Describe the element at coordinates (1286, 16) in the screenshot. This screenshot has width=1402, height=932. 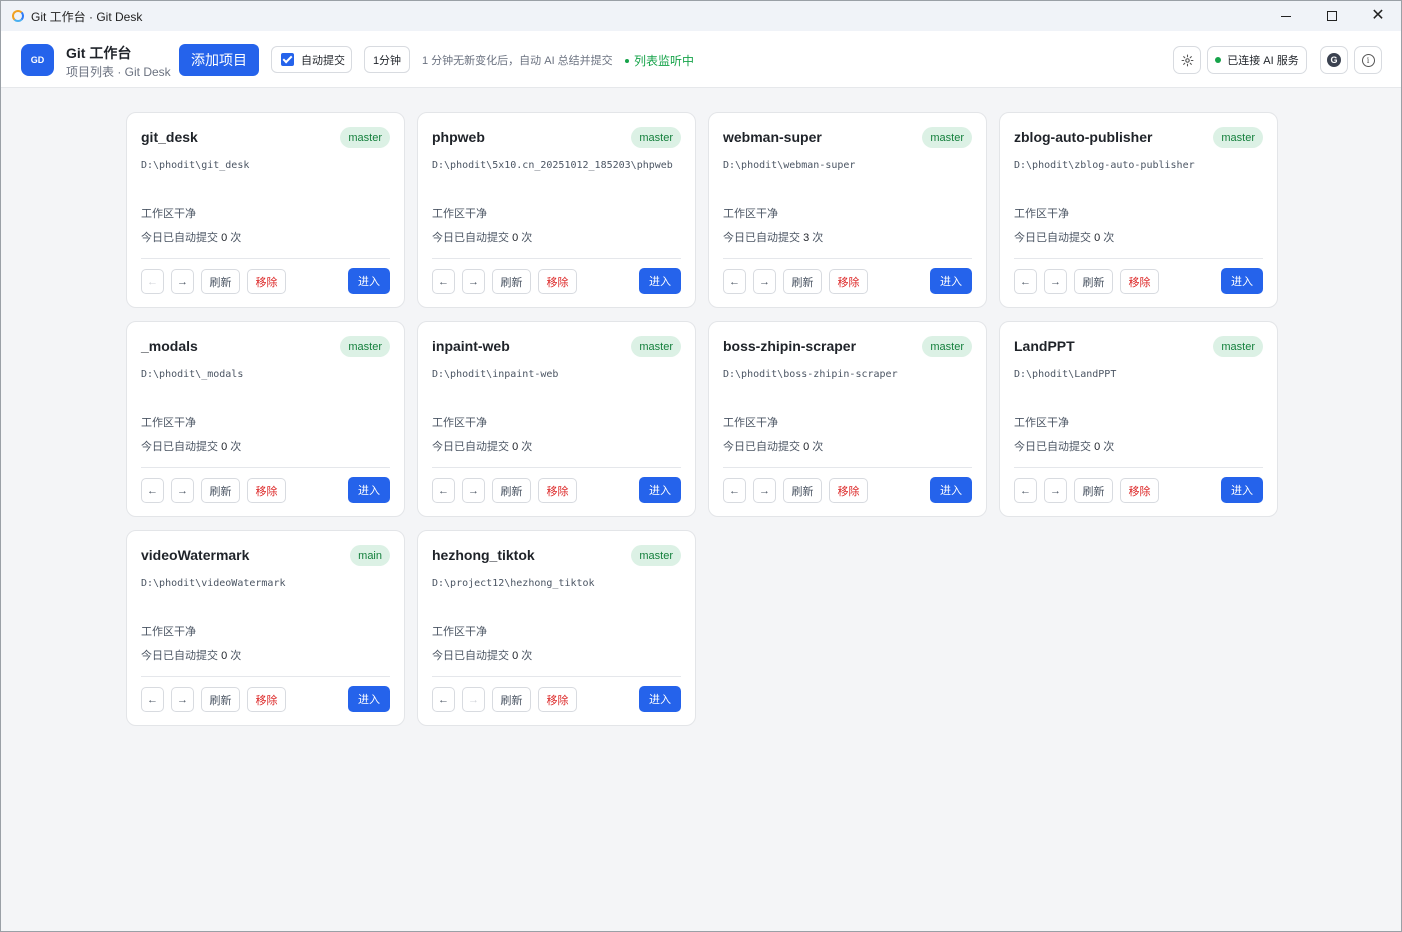
I see `minimize-button` at that location.